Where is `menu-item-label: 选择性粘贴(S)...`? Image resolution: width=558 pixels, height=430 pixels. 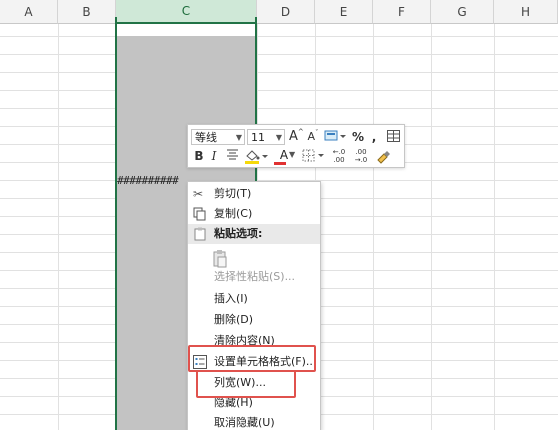 menu-item-label: 选择性粘贴(S)... is located at coordinates (255, 276).